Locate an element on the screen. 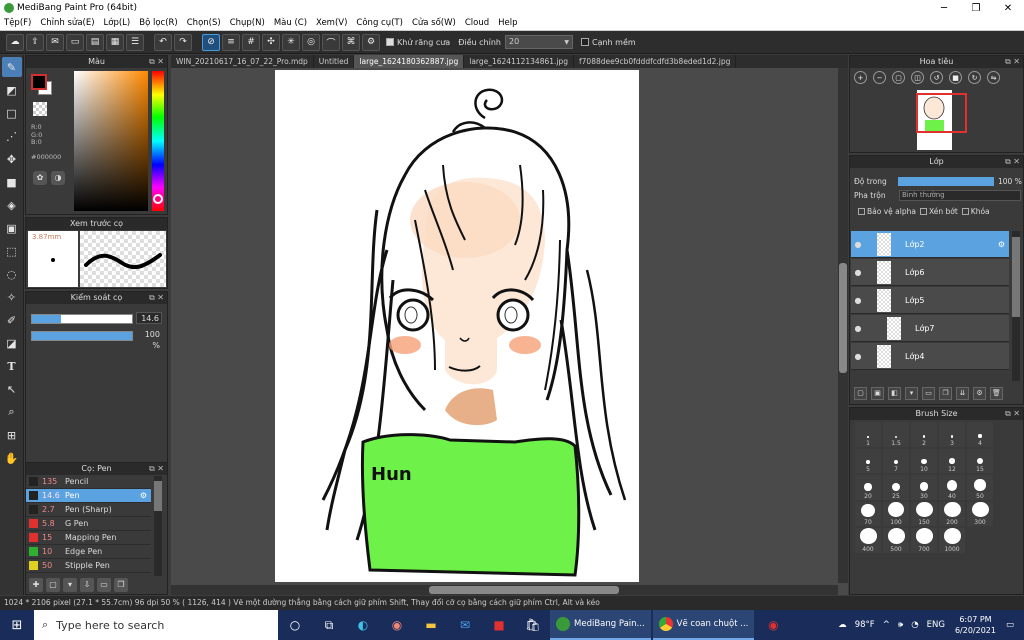 The height and width of the screenshot is (640, 1024). volume-icon: 🕪 is located at coordinates (900, 625).